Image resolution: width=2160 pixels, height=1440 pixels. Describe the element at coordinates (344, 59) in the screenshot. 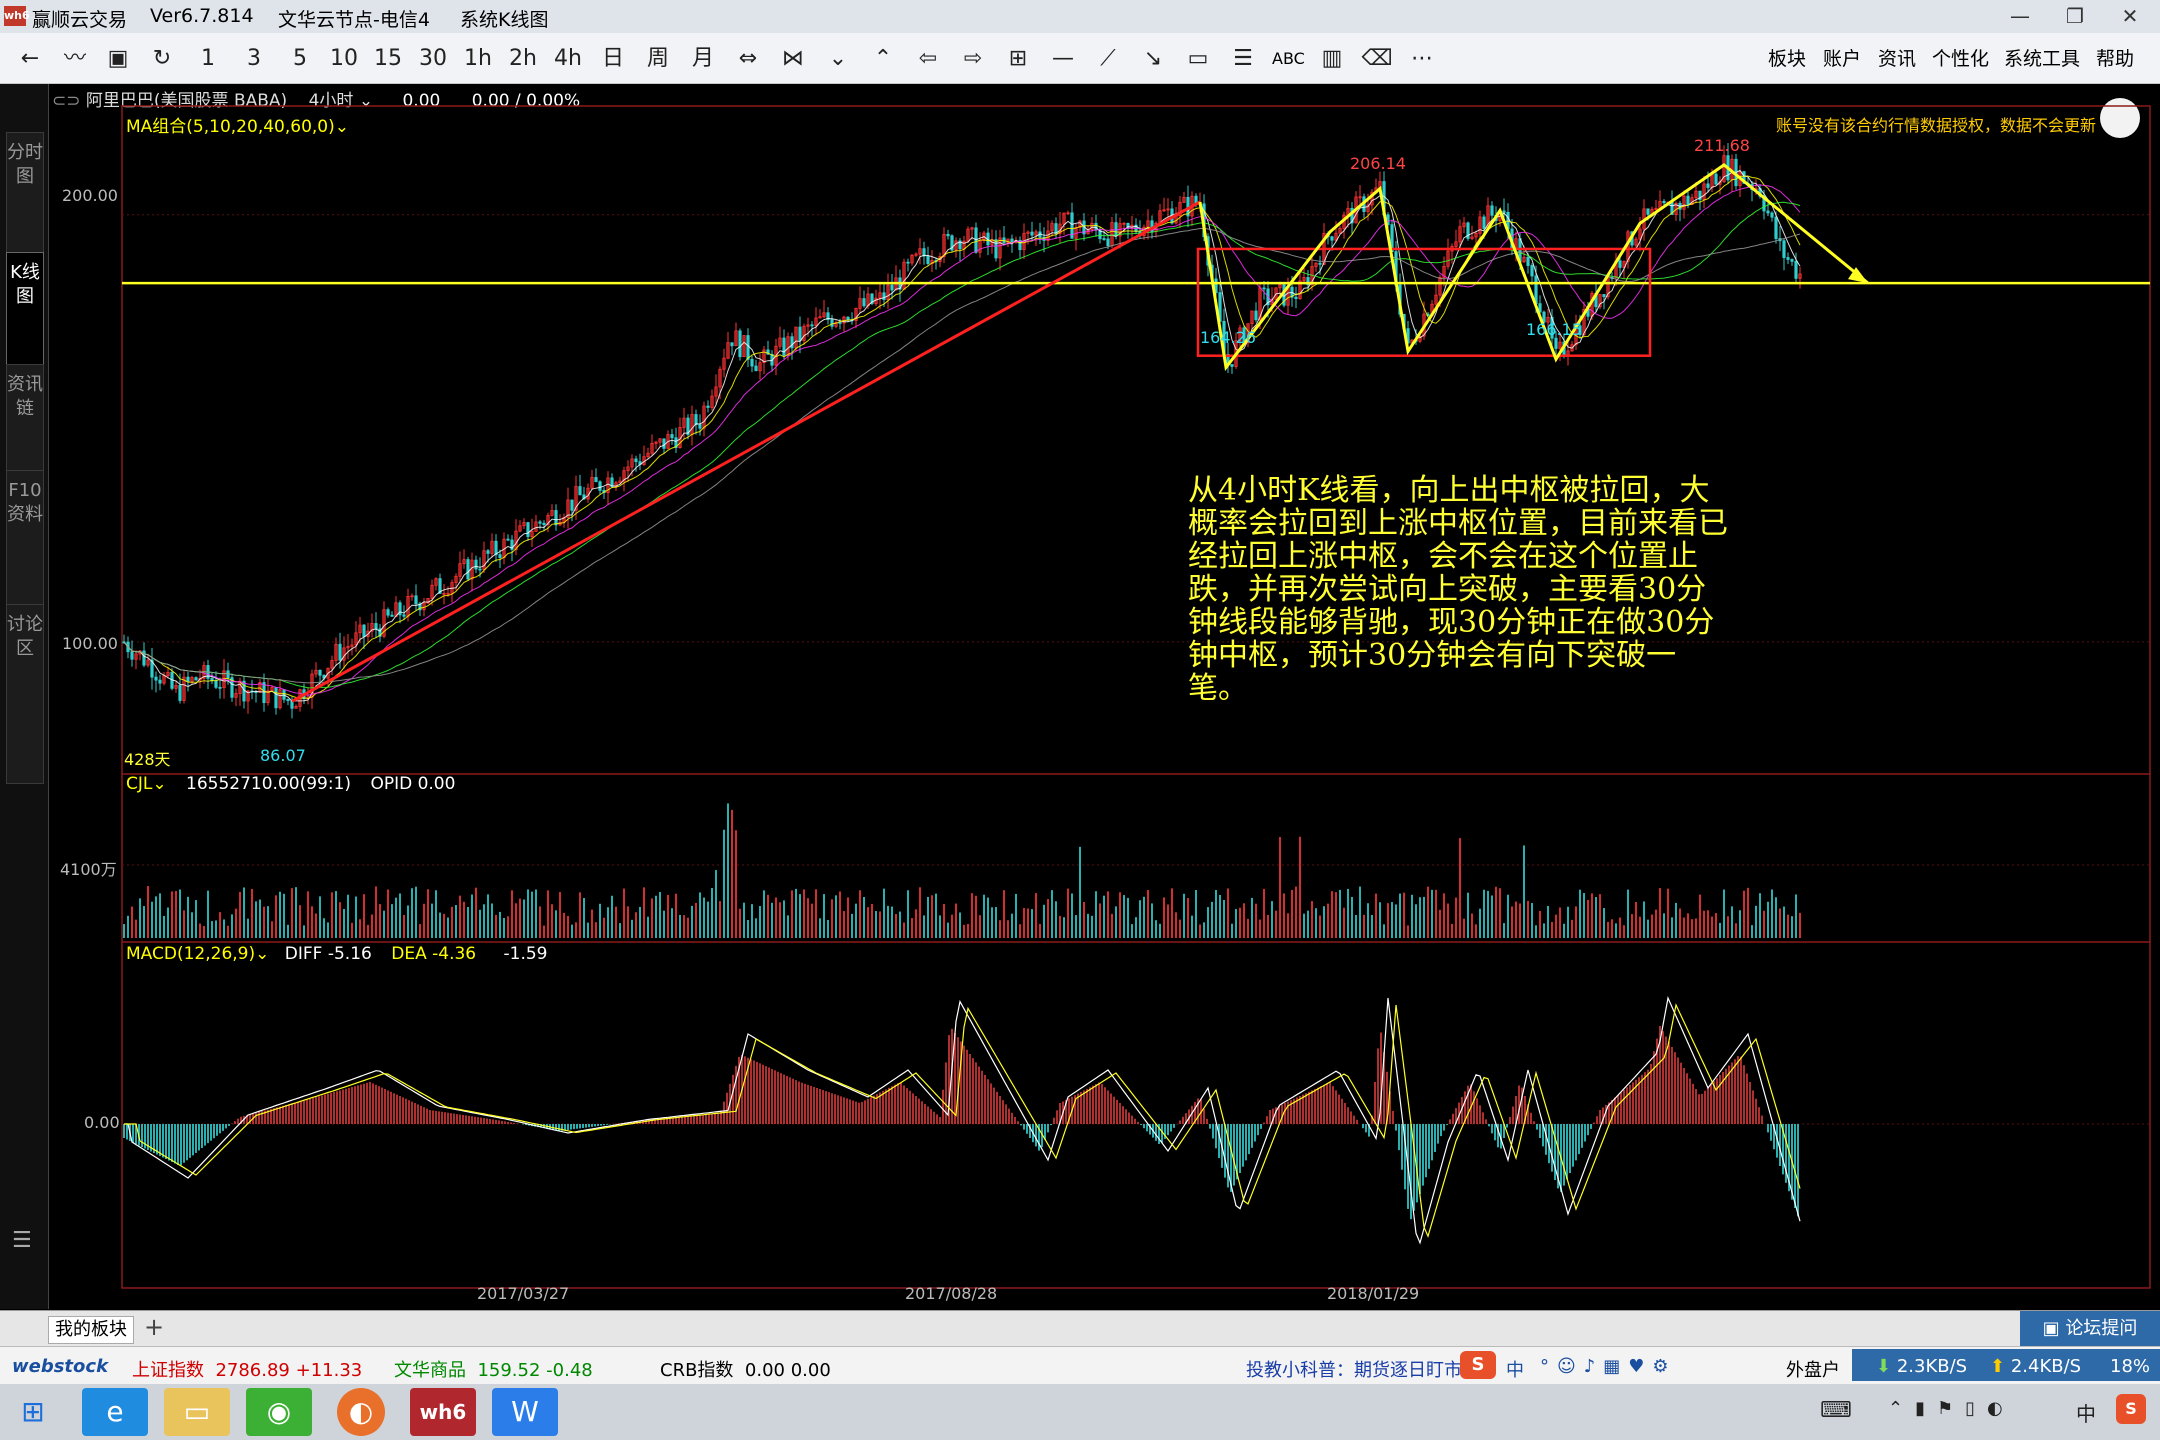

I see `period-10: 10` at that location.